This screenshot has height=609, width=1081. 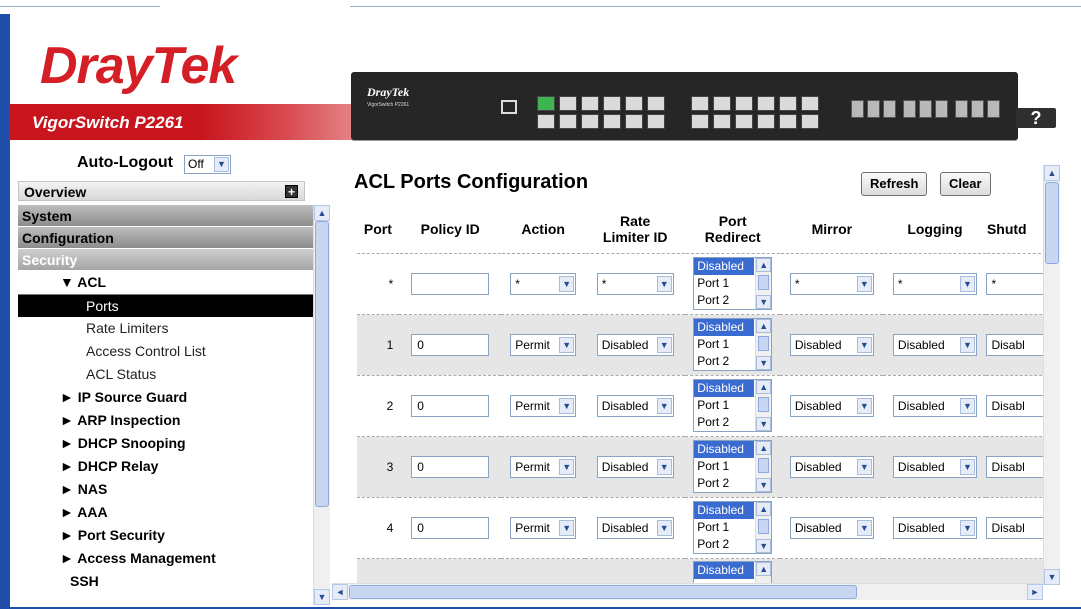 I want to click on nav-dhcp-snooping: ► DHCP Snooping, so click(x=174, y=443).